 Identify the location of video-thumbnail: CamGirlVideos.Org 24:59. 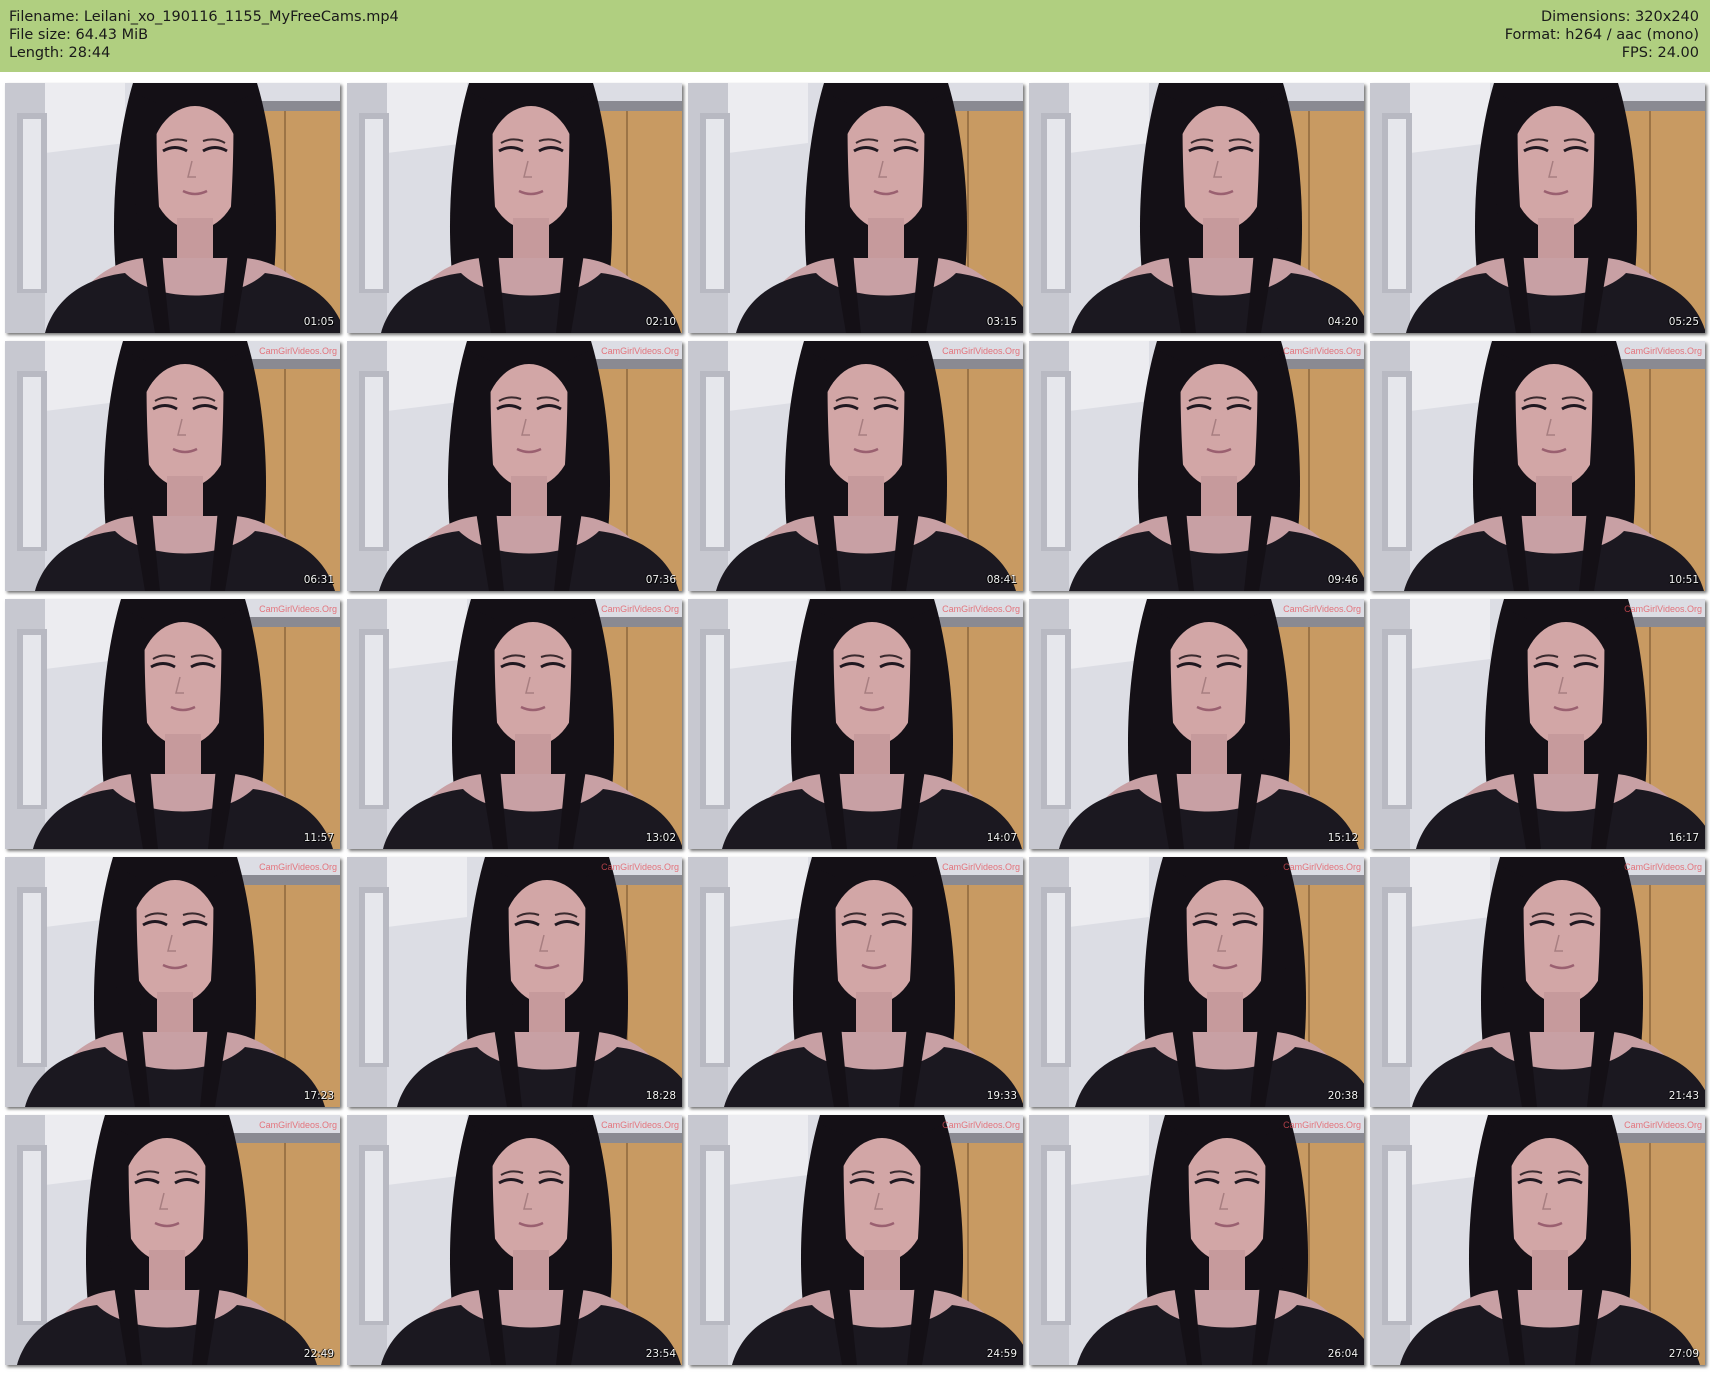
(855, 1240).